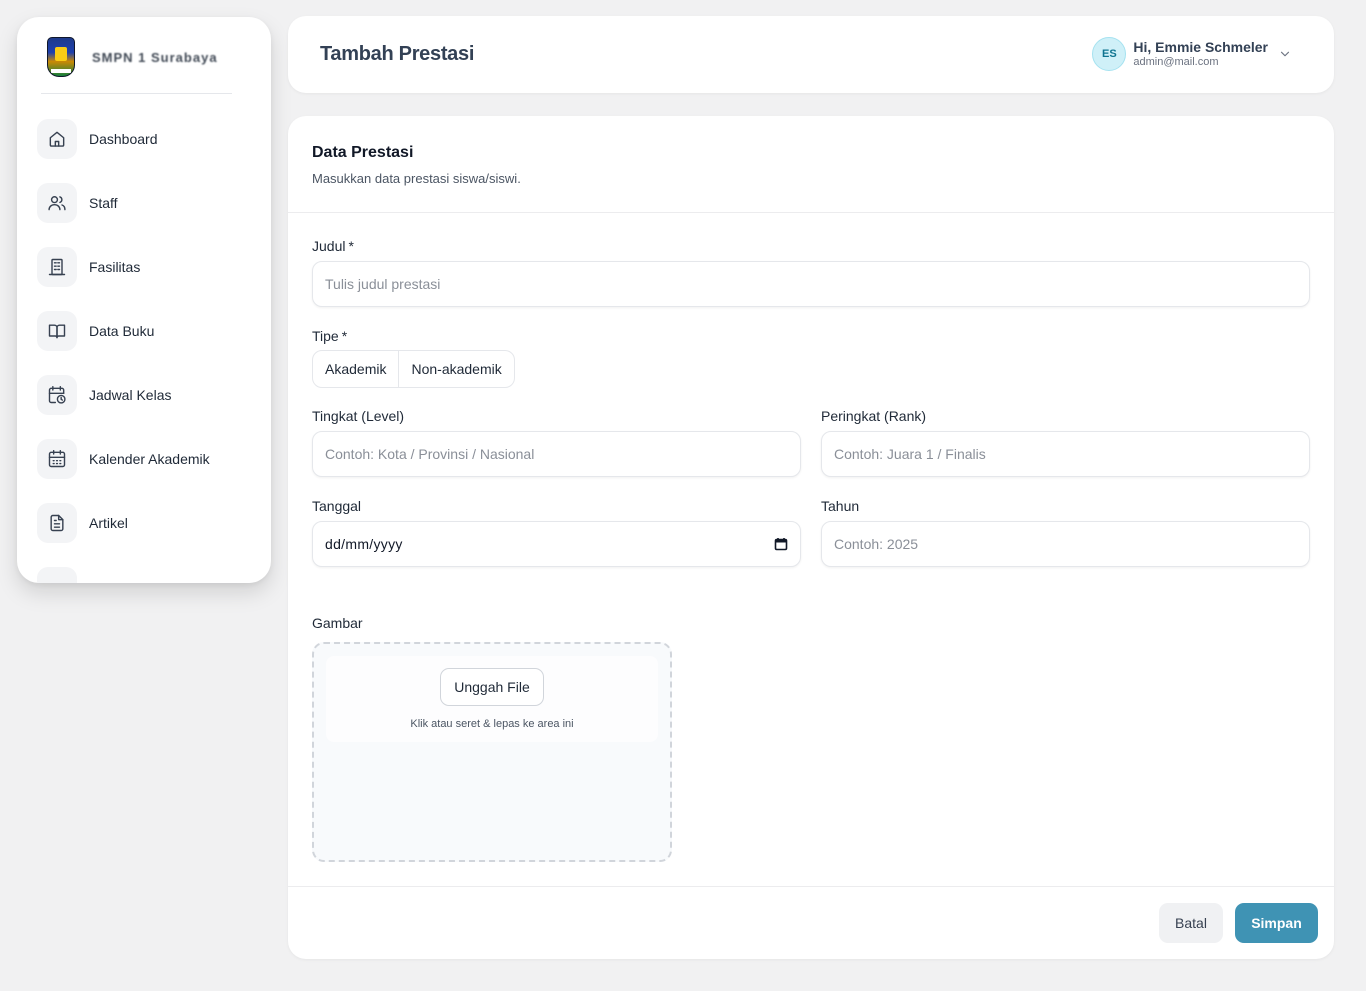 Image resolution: width=1366 pixels, height=991 pixels. What do you see at coordinates (123, 575) in the screenshot?
I see `sidebar-item-partial` at bounding box center [123, 575].